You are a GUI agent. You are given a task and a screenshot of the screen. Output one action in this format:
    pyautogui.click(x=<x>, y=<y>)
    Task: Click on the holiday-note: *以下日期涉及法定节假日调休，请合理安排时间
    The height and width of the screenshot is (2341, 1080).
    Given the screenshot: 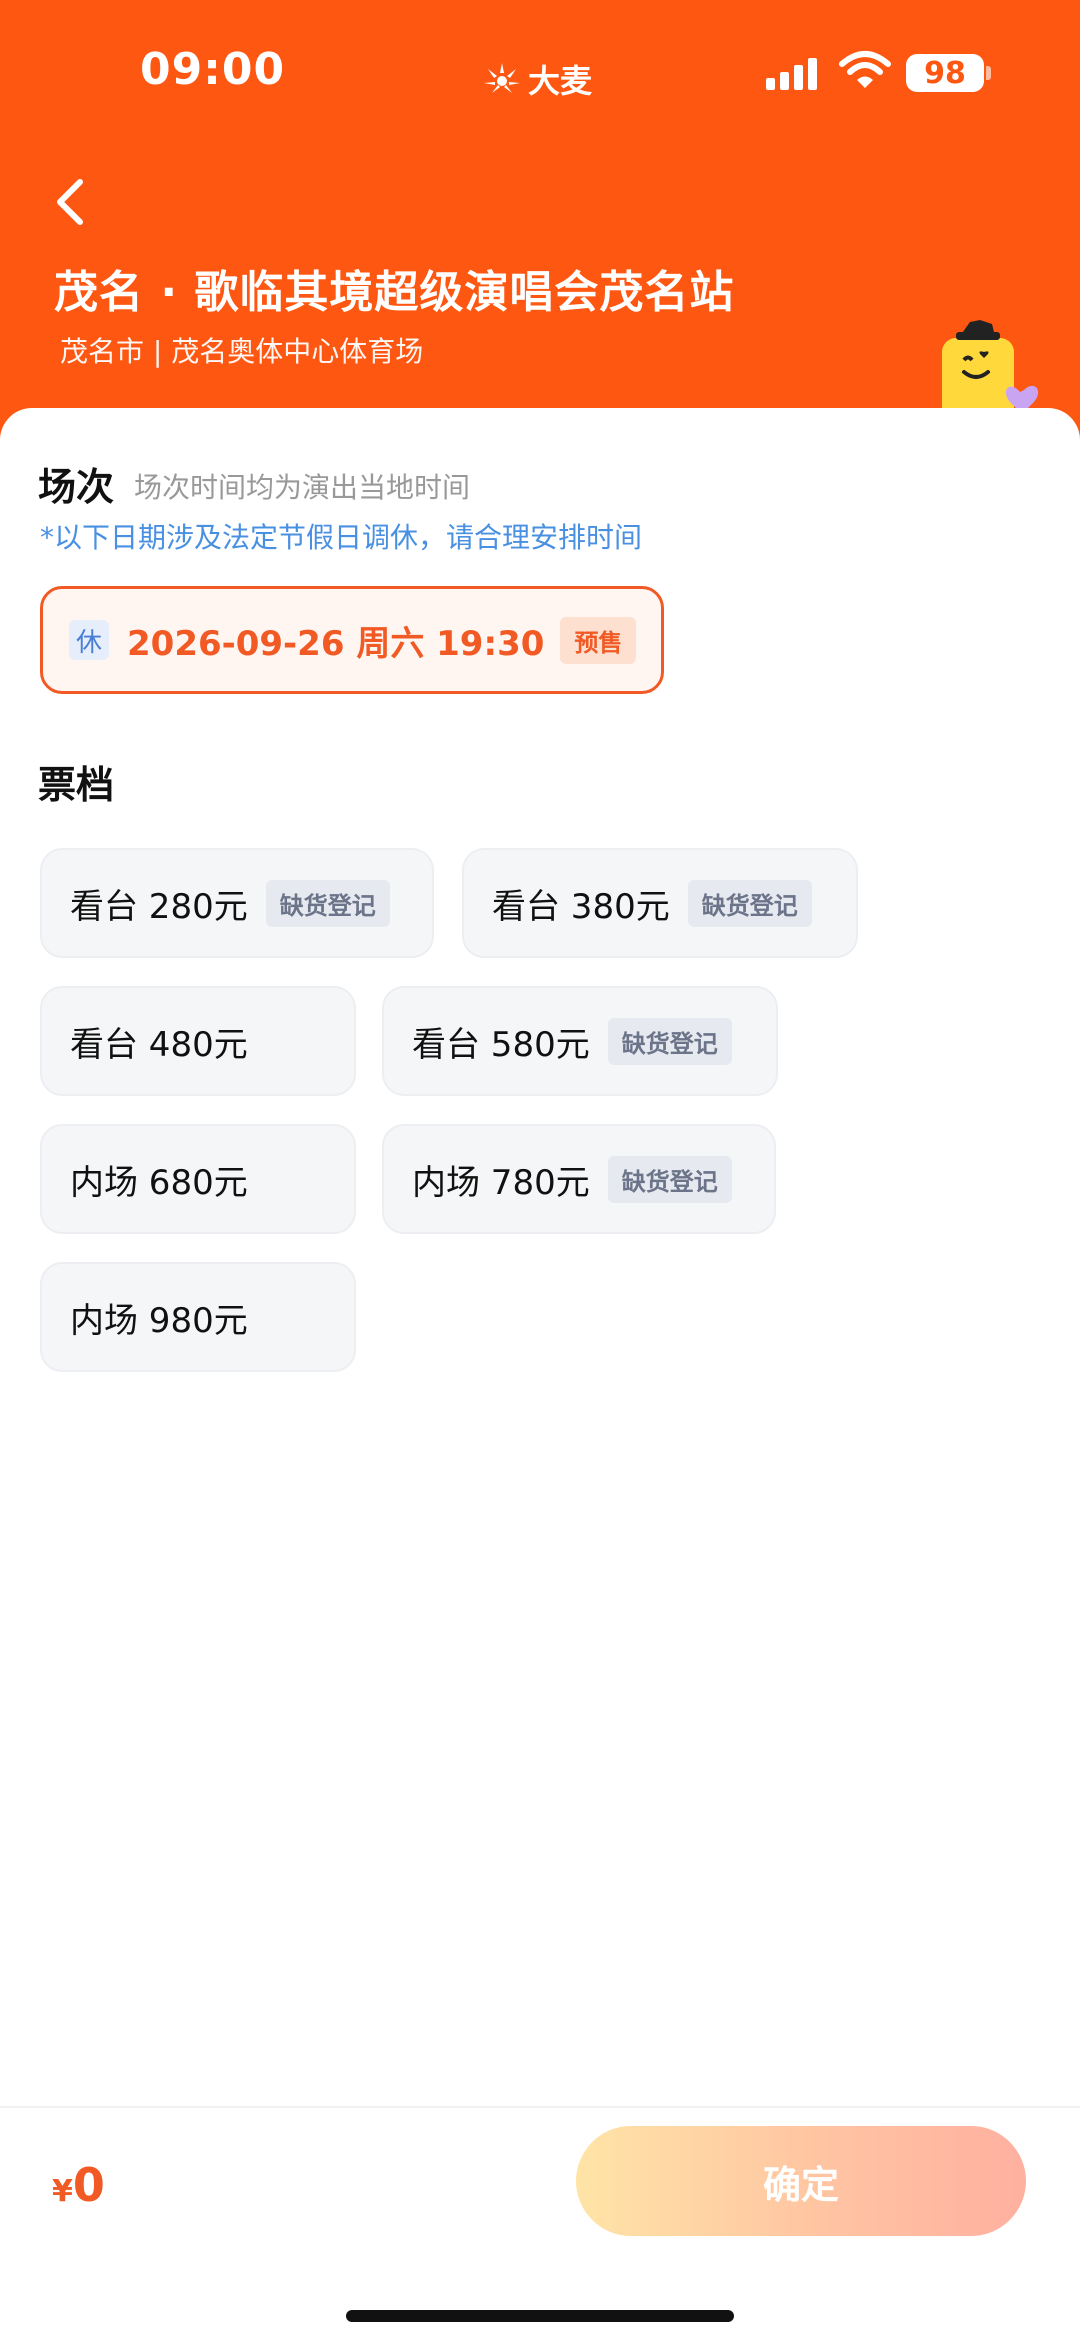 What is the action you would take?
    pyautogui.click(x=341, y=537)
    